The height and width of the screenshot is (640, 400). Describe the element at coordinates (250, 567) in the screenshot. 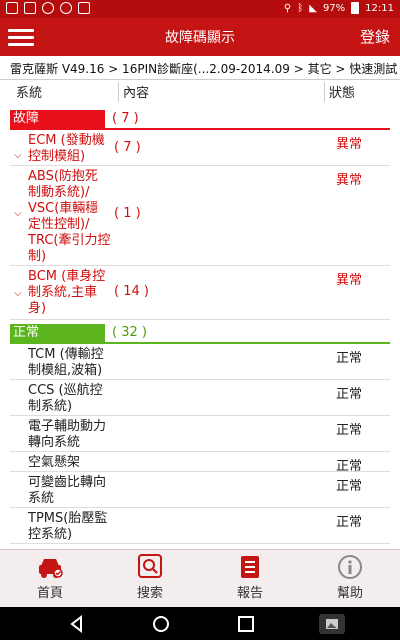

I see `report-icon` at that location.